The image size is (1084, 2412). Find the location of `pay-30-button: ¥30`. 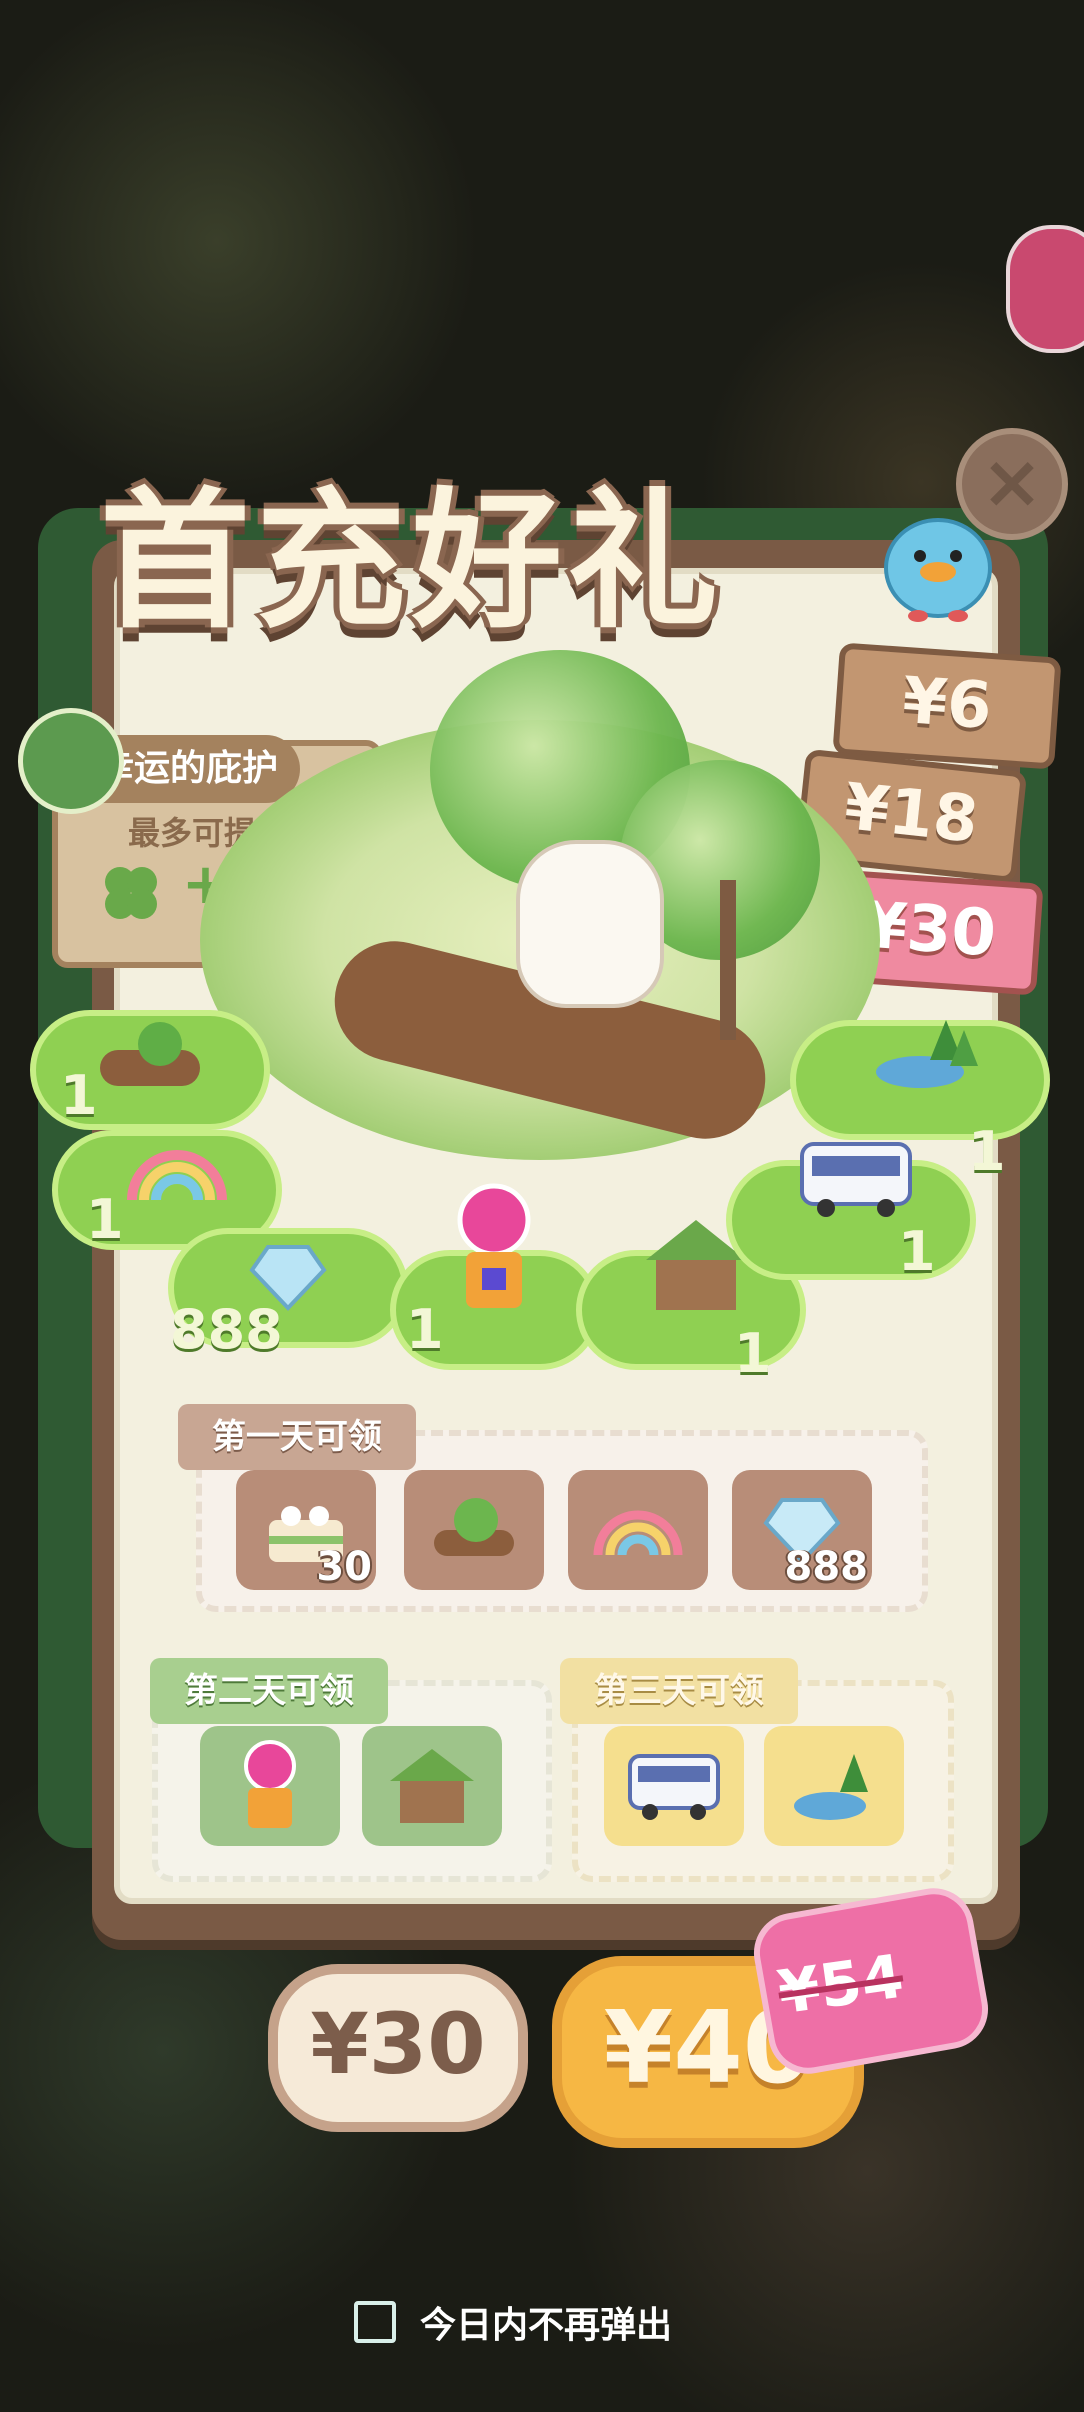

pay-30-button: ¥30 is located at coordinates (398, 2048).